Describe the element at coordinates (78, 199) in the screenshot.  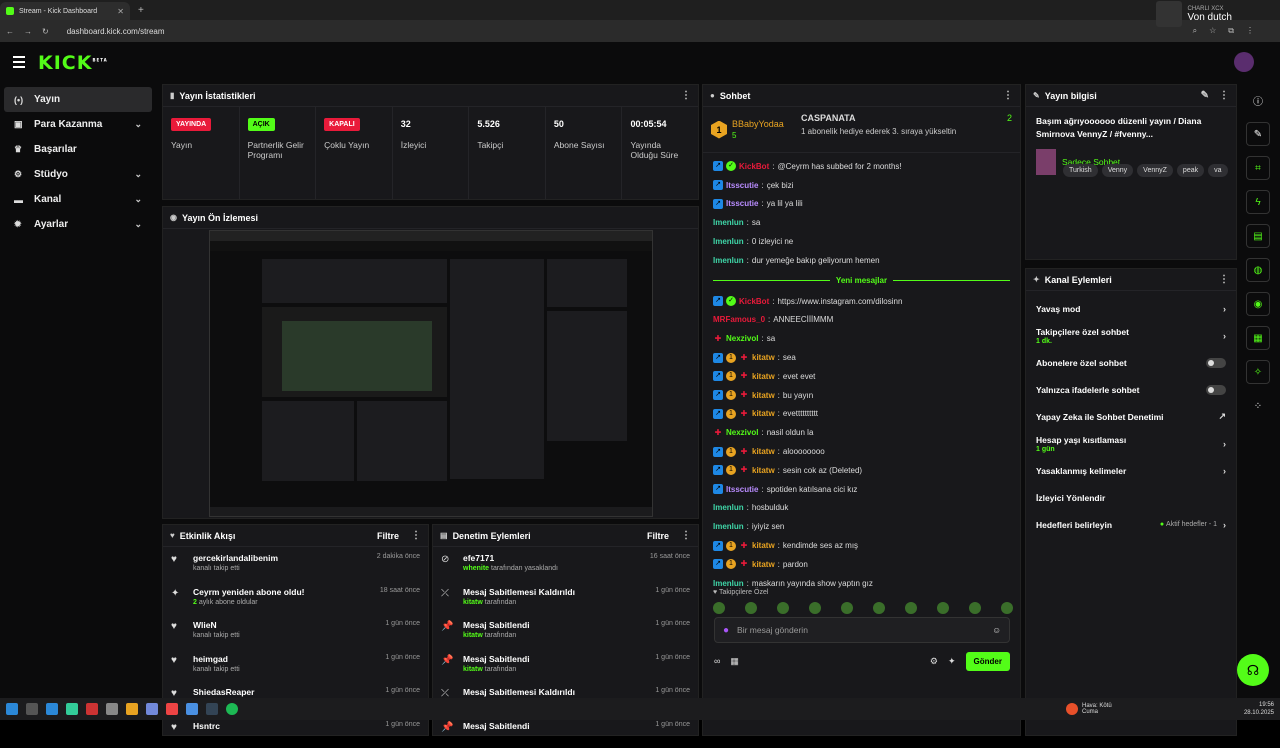
I see `sidebar-item-kanal: ▬Kanal⌄` at that location.